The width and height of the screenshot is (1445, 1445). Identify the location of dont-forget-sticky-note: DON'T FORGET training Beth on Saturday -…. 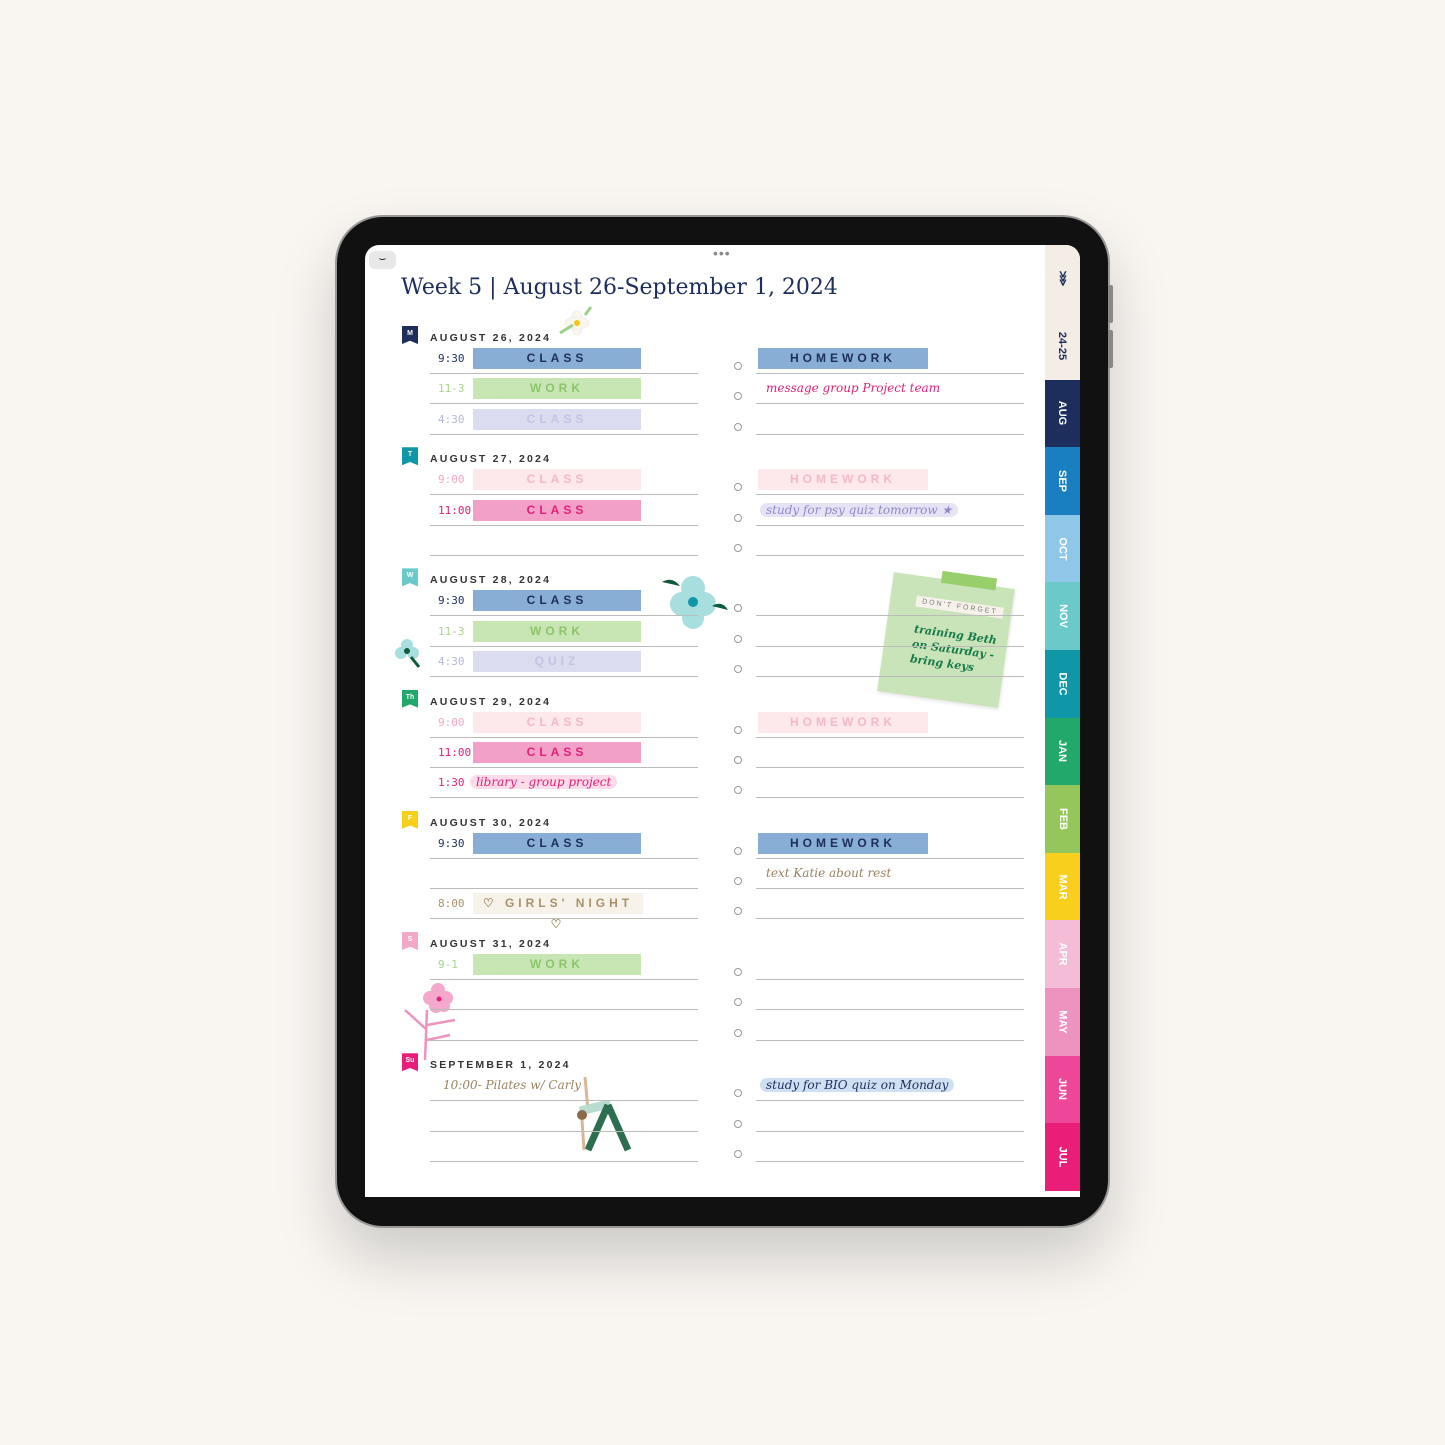
(946, 639).